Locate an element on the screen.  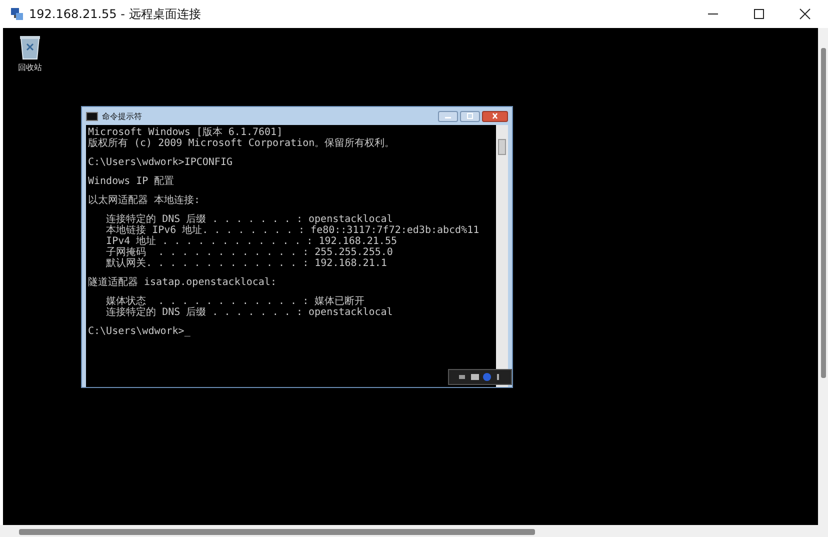
recycle-bin-icon is located at coordinates (30, 47).